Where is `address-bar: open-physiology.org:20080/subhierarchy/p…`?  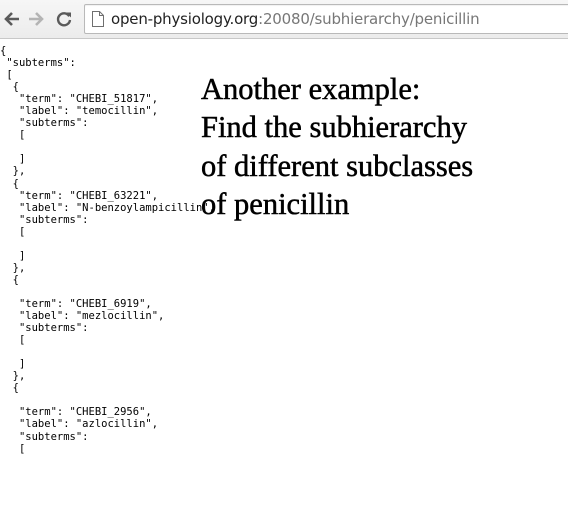 address-bar: open-physiology.org:20080/subhierarchy/p… is located at coordinates (326, 19).